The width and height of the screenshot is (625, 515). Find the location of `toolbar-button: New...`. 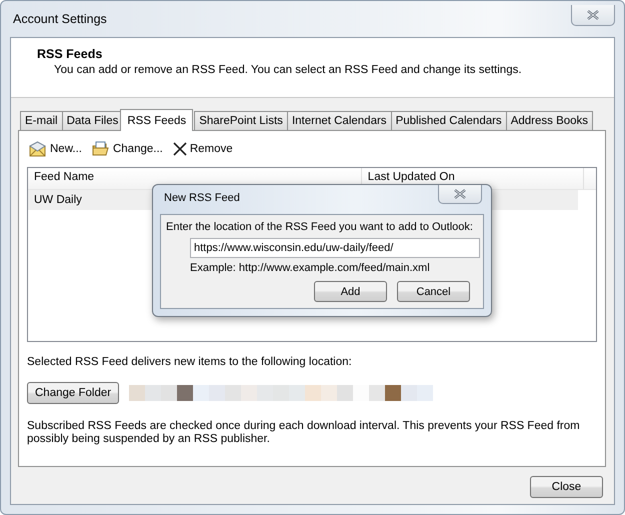

toolbar-button: New... is located at coordinates (55, 149).